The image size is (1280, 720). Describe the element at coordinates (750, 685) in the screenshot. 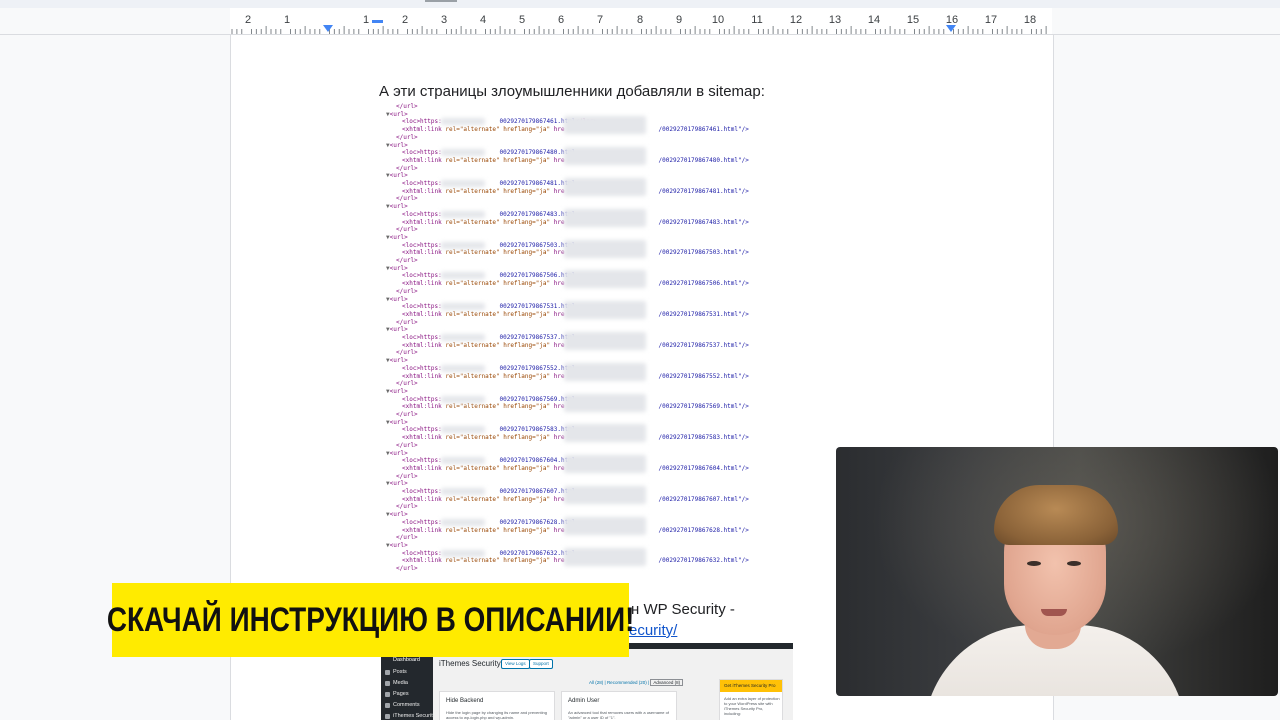

I see `pro-title: Get iThemes Security Pro` at that location.